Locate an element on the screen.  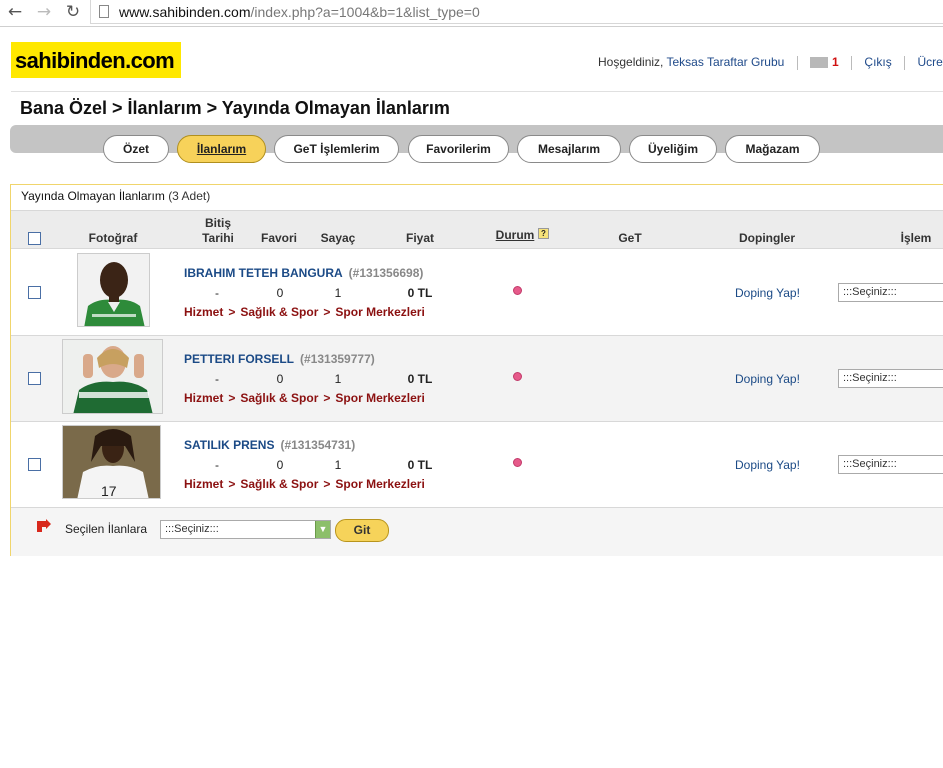
col-end-date-2: Tarihi is located at coordinates (218, 238).